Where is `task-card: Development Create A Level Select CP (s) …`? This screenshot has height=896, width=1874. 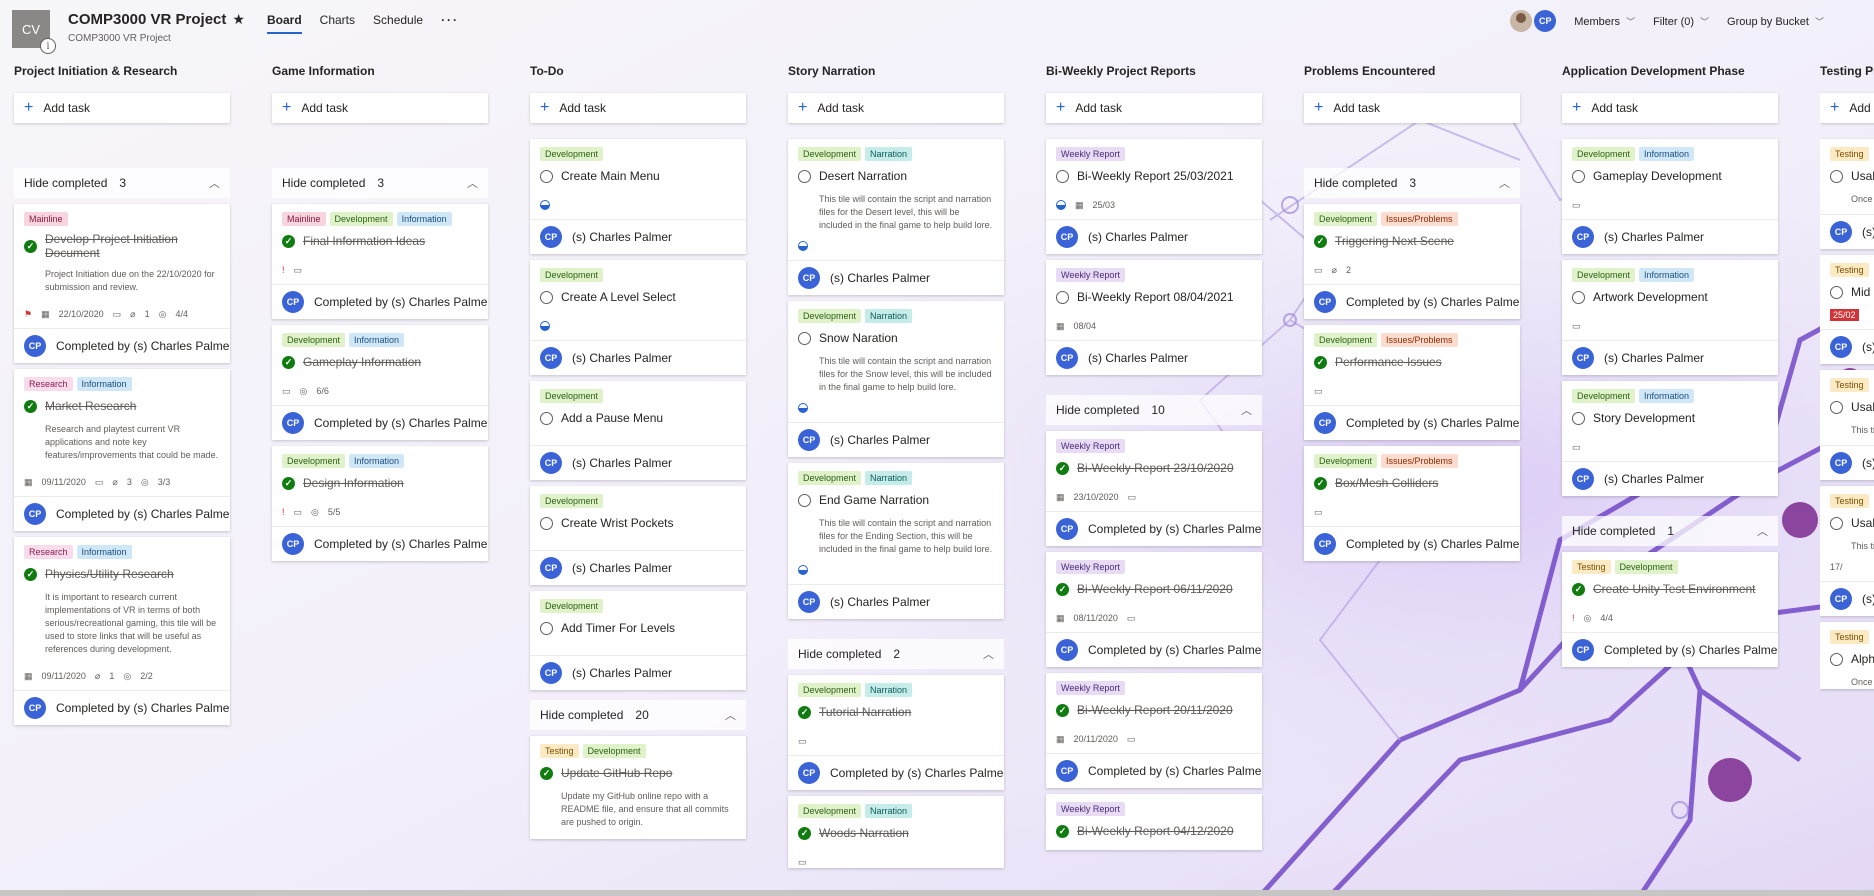 task-card: Development Create A Level Select CP (s) … is located at coordinates (638, 317).